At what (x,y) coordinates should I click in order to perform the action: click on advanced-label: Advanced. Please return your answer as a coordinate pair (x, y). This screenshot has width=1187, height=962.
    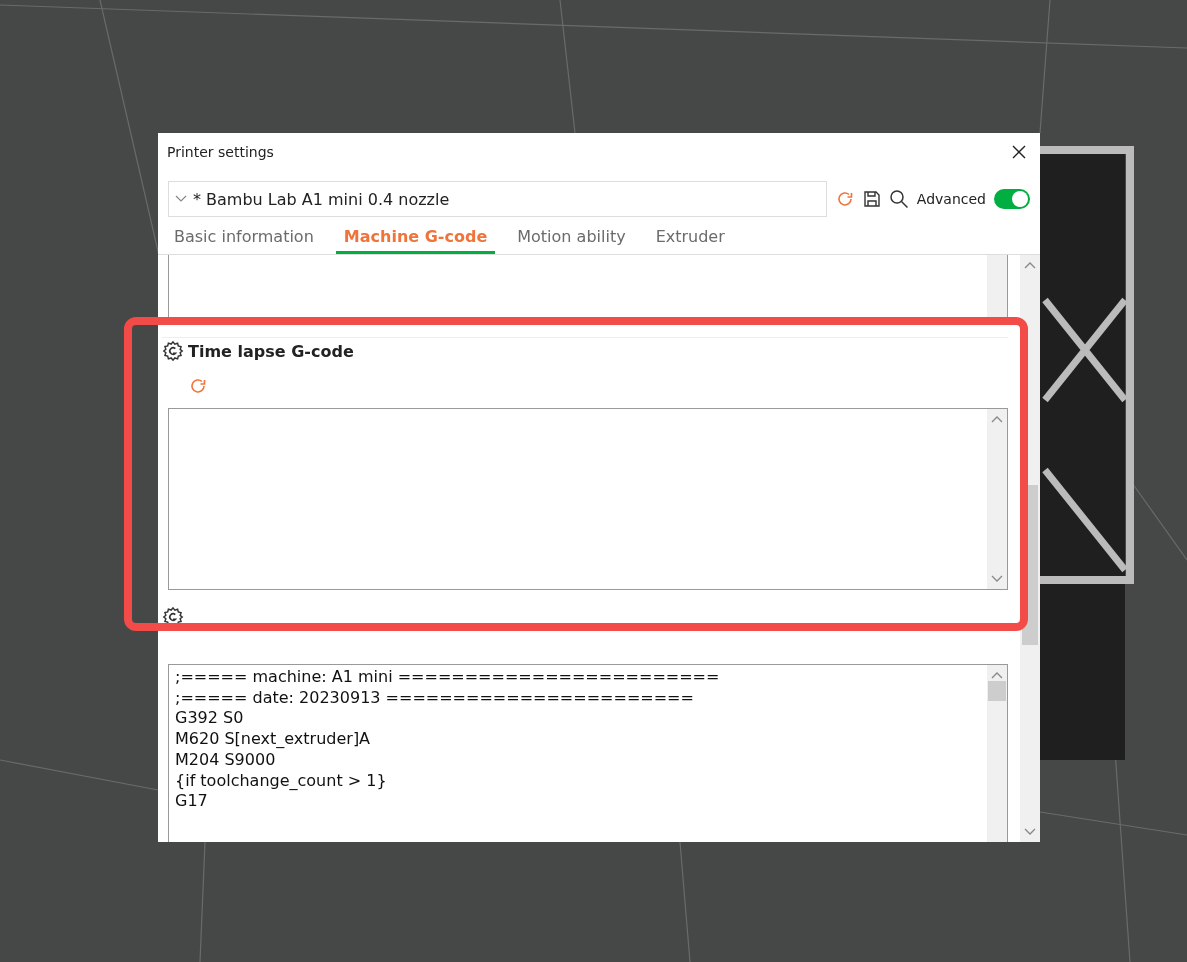
    Looking at the image, I should click on (951, 199).